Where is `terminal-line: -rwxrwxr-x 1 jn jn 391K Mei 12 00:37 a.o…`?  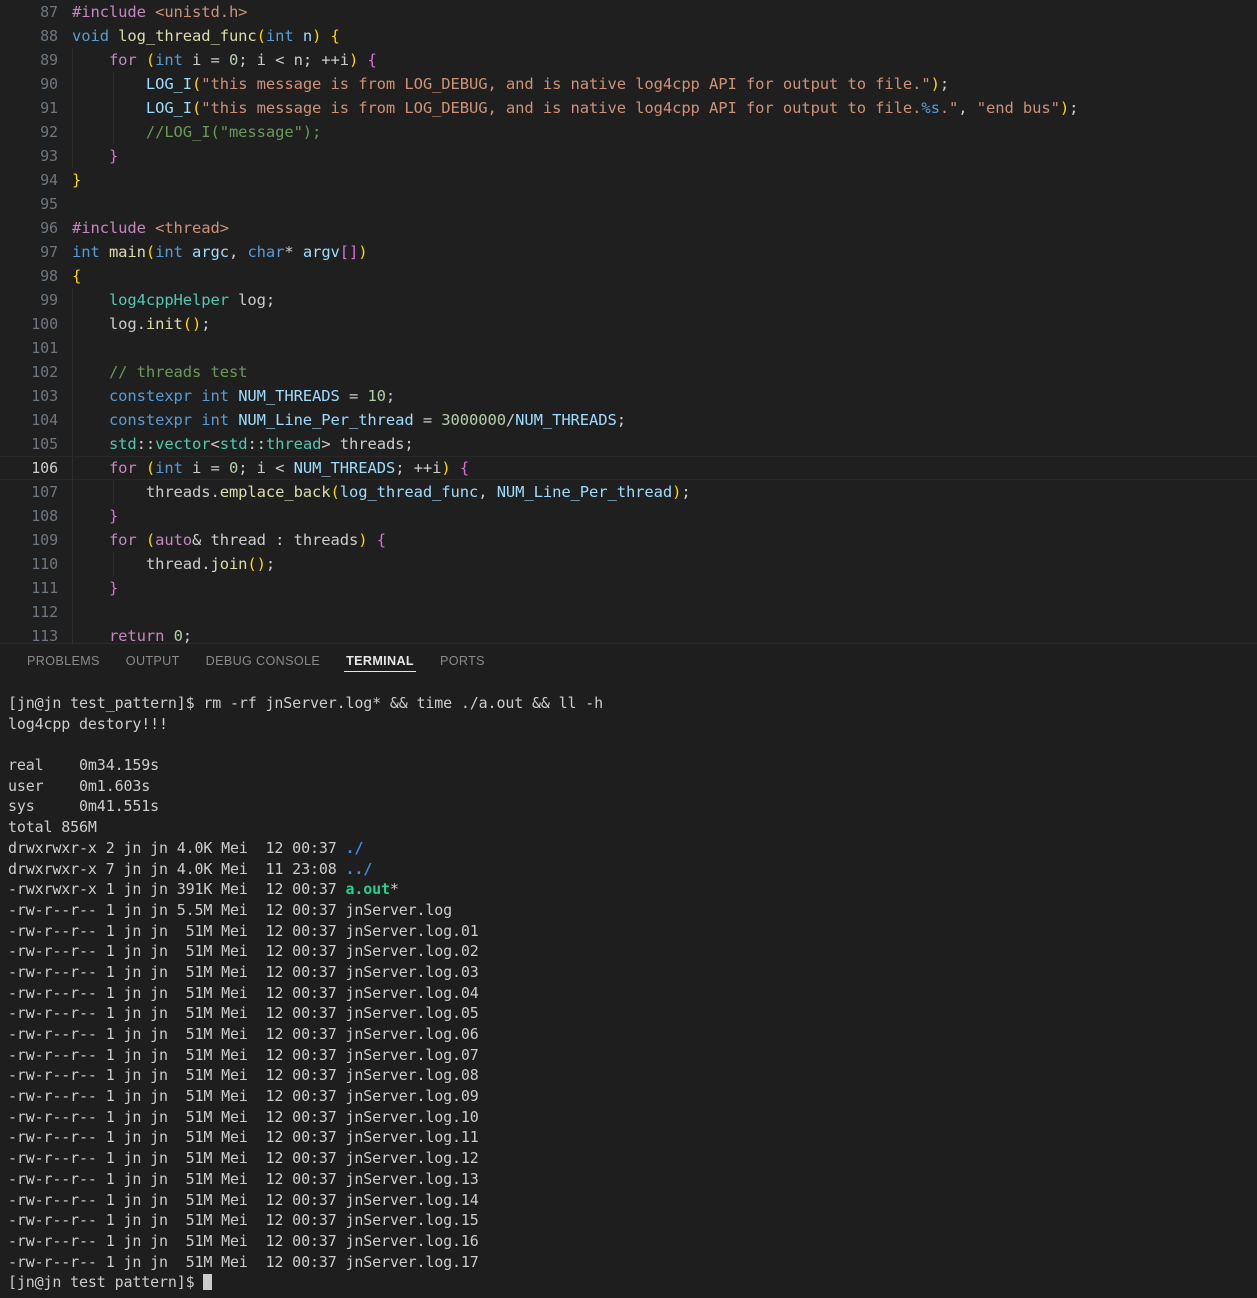
terminal-line: -rwxrwxr-x 1 jn jn 391K Mei 12 00:37 a.o… is located at coordinates (632, 889).